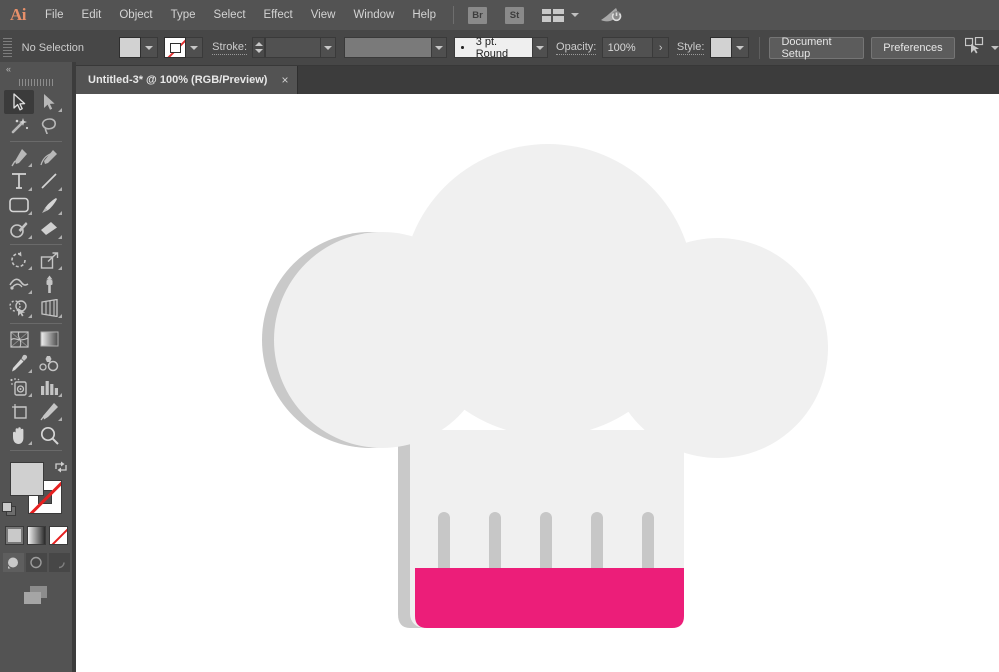  Describe the element at coordinates (92, 15) in the screenshot. I see `menu-edit: Edit` at that location.